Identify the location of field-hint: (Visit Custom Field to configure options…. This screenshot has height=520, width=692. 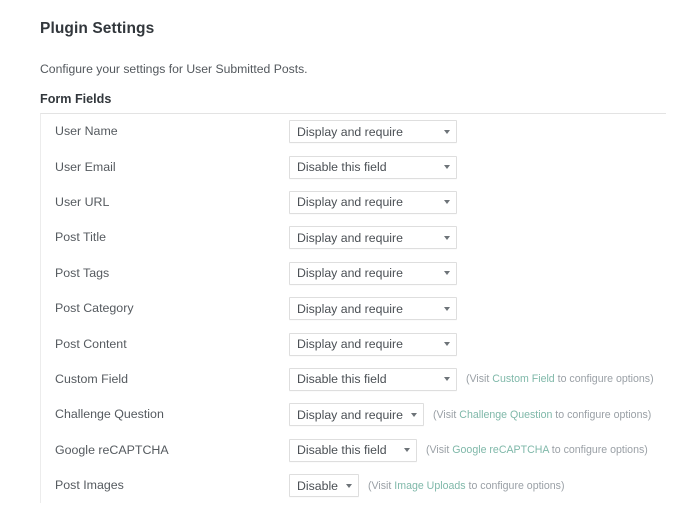
(560, 379).